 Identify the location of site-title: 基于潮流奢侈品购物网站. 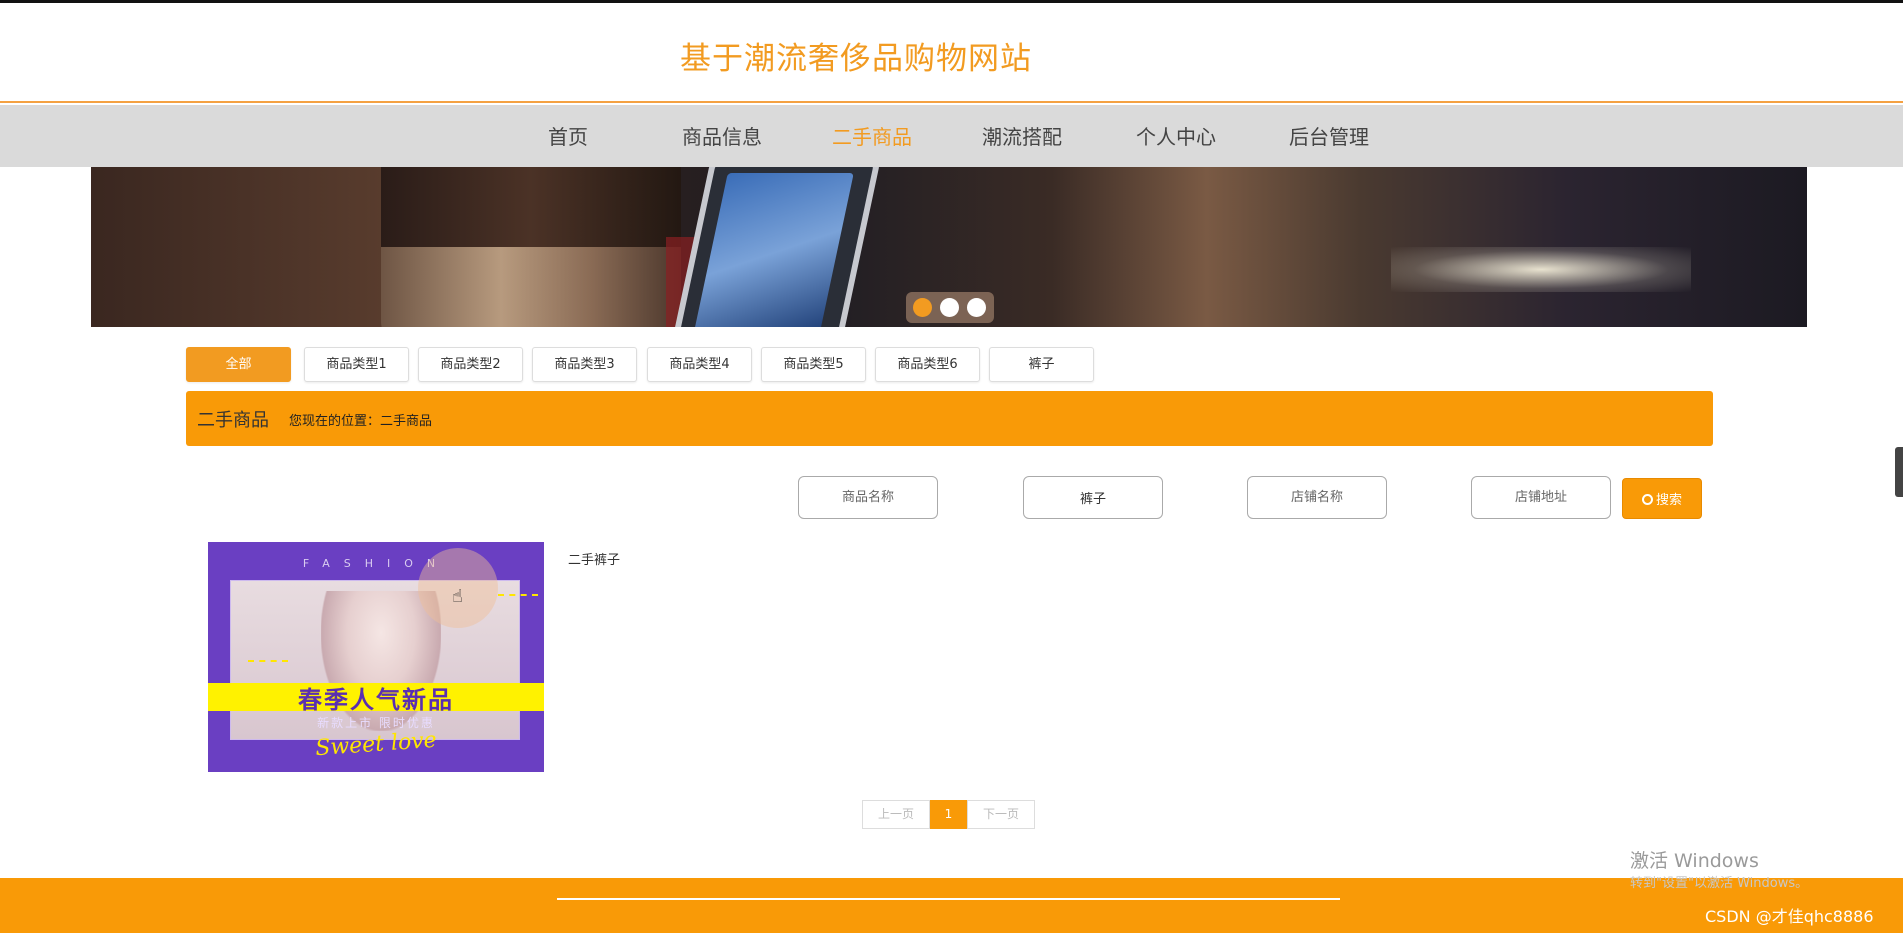
(856, 59).